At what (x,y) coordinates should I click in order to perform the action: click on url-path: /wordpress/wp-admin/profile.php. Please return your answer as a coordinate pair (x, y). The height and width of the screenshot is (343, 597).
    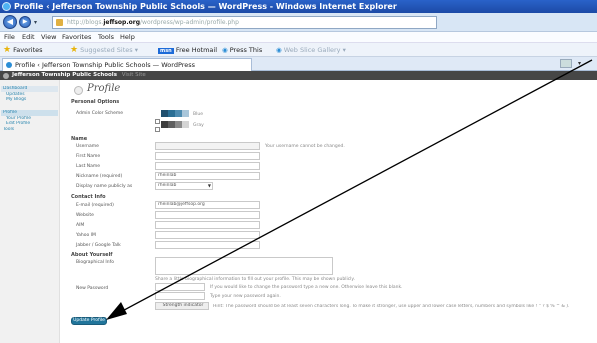
    Looking at the image, I should click on (189, 22).